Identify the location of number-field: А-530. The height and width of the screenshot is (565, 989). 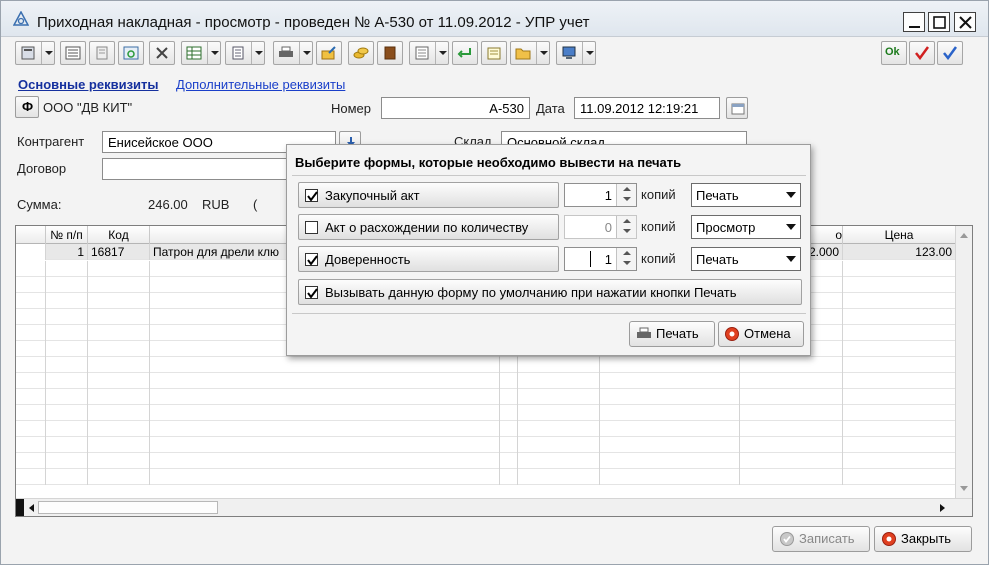
(455, 108).